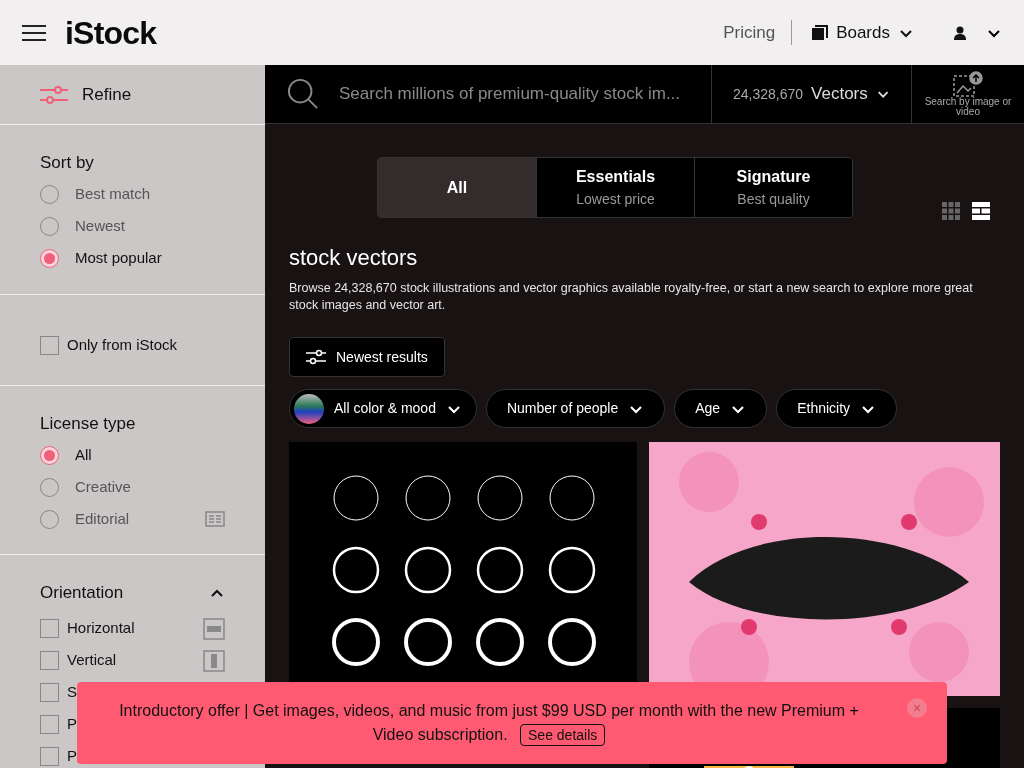 Image resolution: width=1024 pixels, height=768 pixels. What do you see at coordinates (122, 345) in the screenshot?
I see `option-label: Only from iStock` at bounding box center [122, 345].